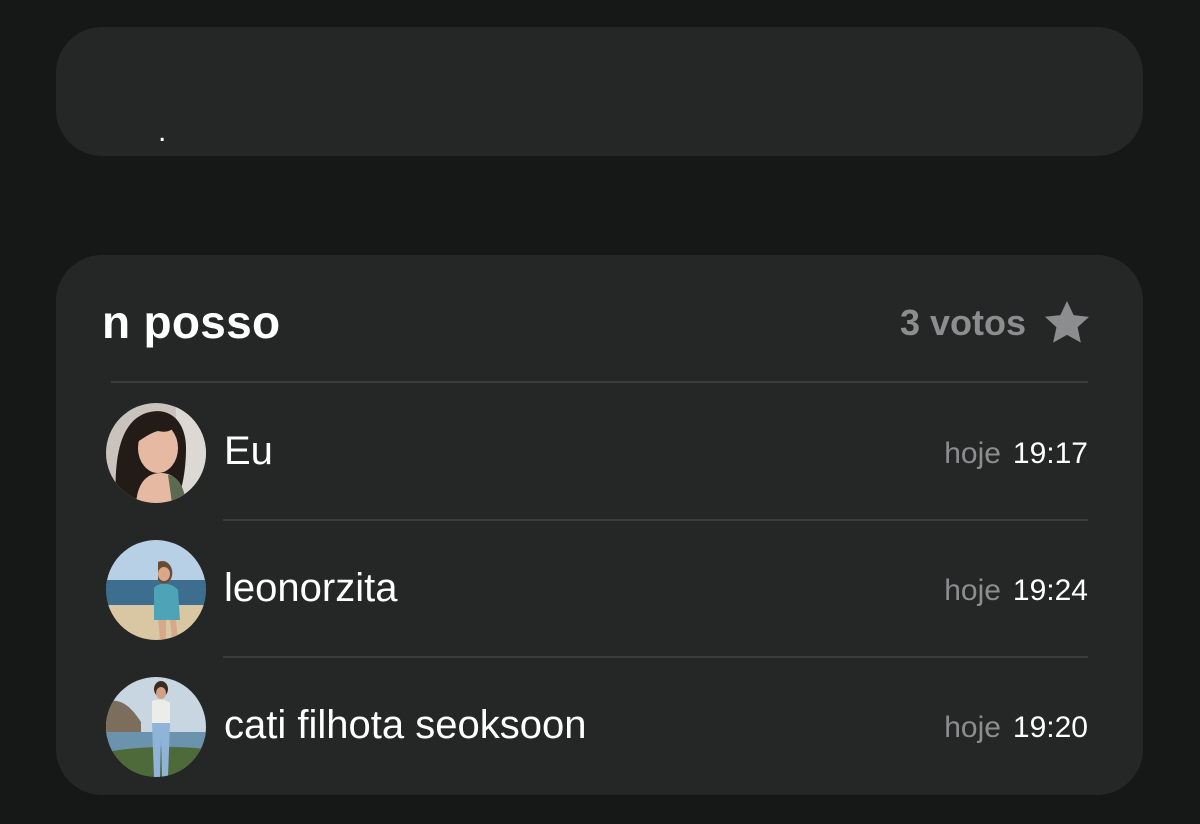 The width and height of the screenshot is (1200, 824). What do you see at coordinates (1050, 727) in the screenshot?
I see `vote-time: 19:20` at bounding box center [1050, 727].